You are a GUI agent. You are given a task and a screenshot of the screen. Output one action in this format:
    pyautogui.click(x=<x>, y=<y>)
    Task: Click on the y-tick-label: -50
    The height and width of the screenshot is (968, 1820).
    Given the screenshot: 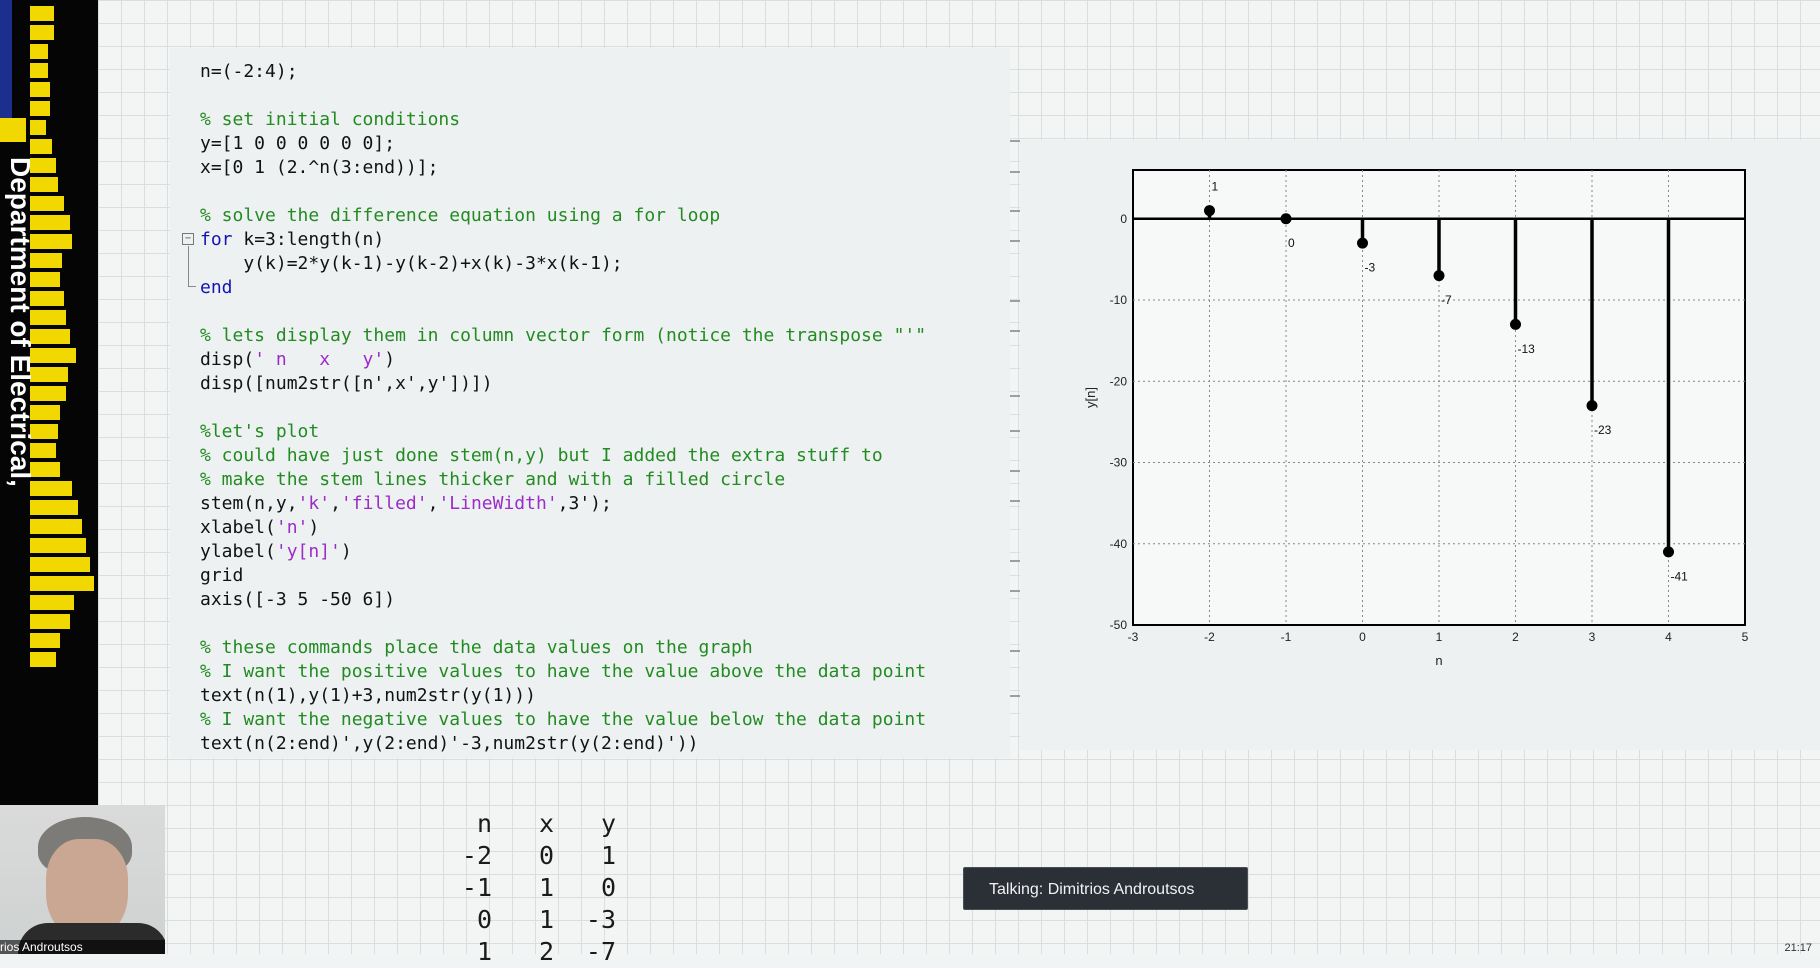 What is the action you would take?
    pyautogui.click(x=1119, y=625)
    